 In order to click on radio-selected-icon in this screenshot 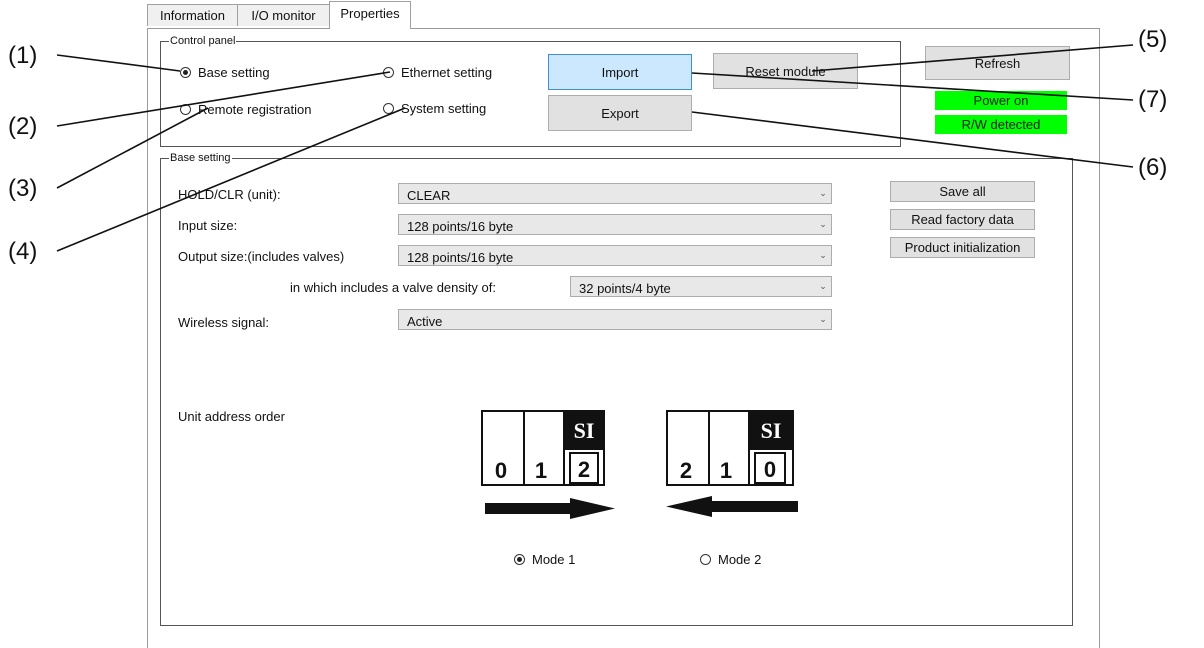, I will do `click(519, 559)`.